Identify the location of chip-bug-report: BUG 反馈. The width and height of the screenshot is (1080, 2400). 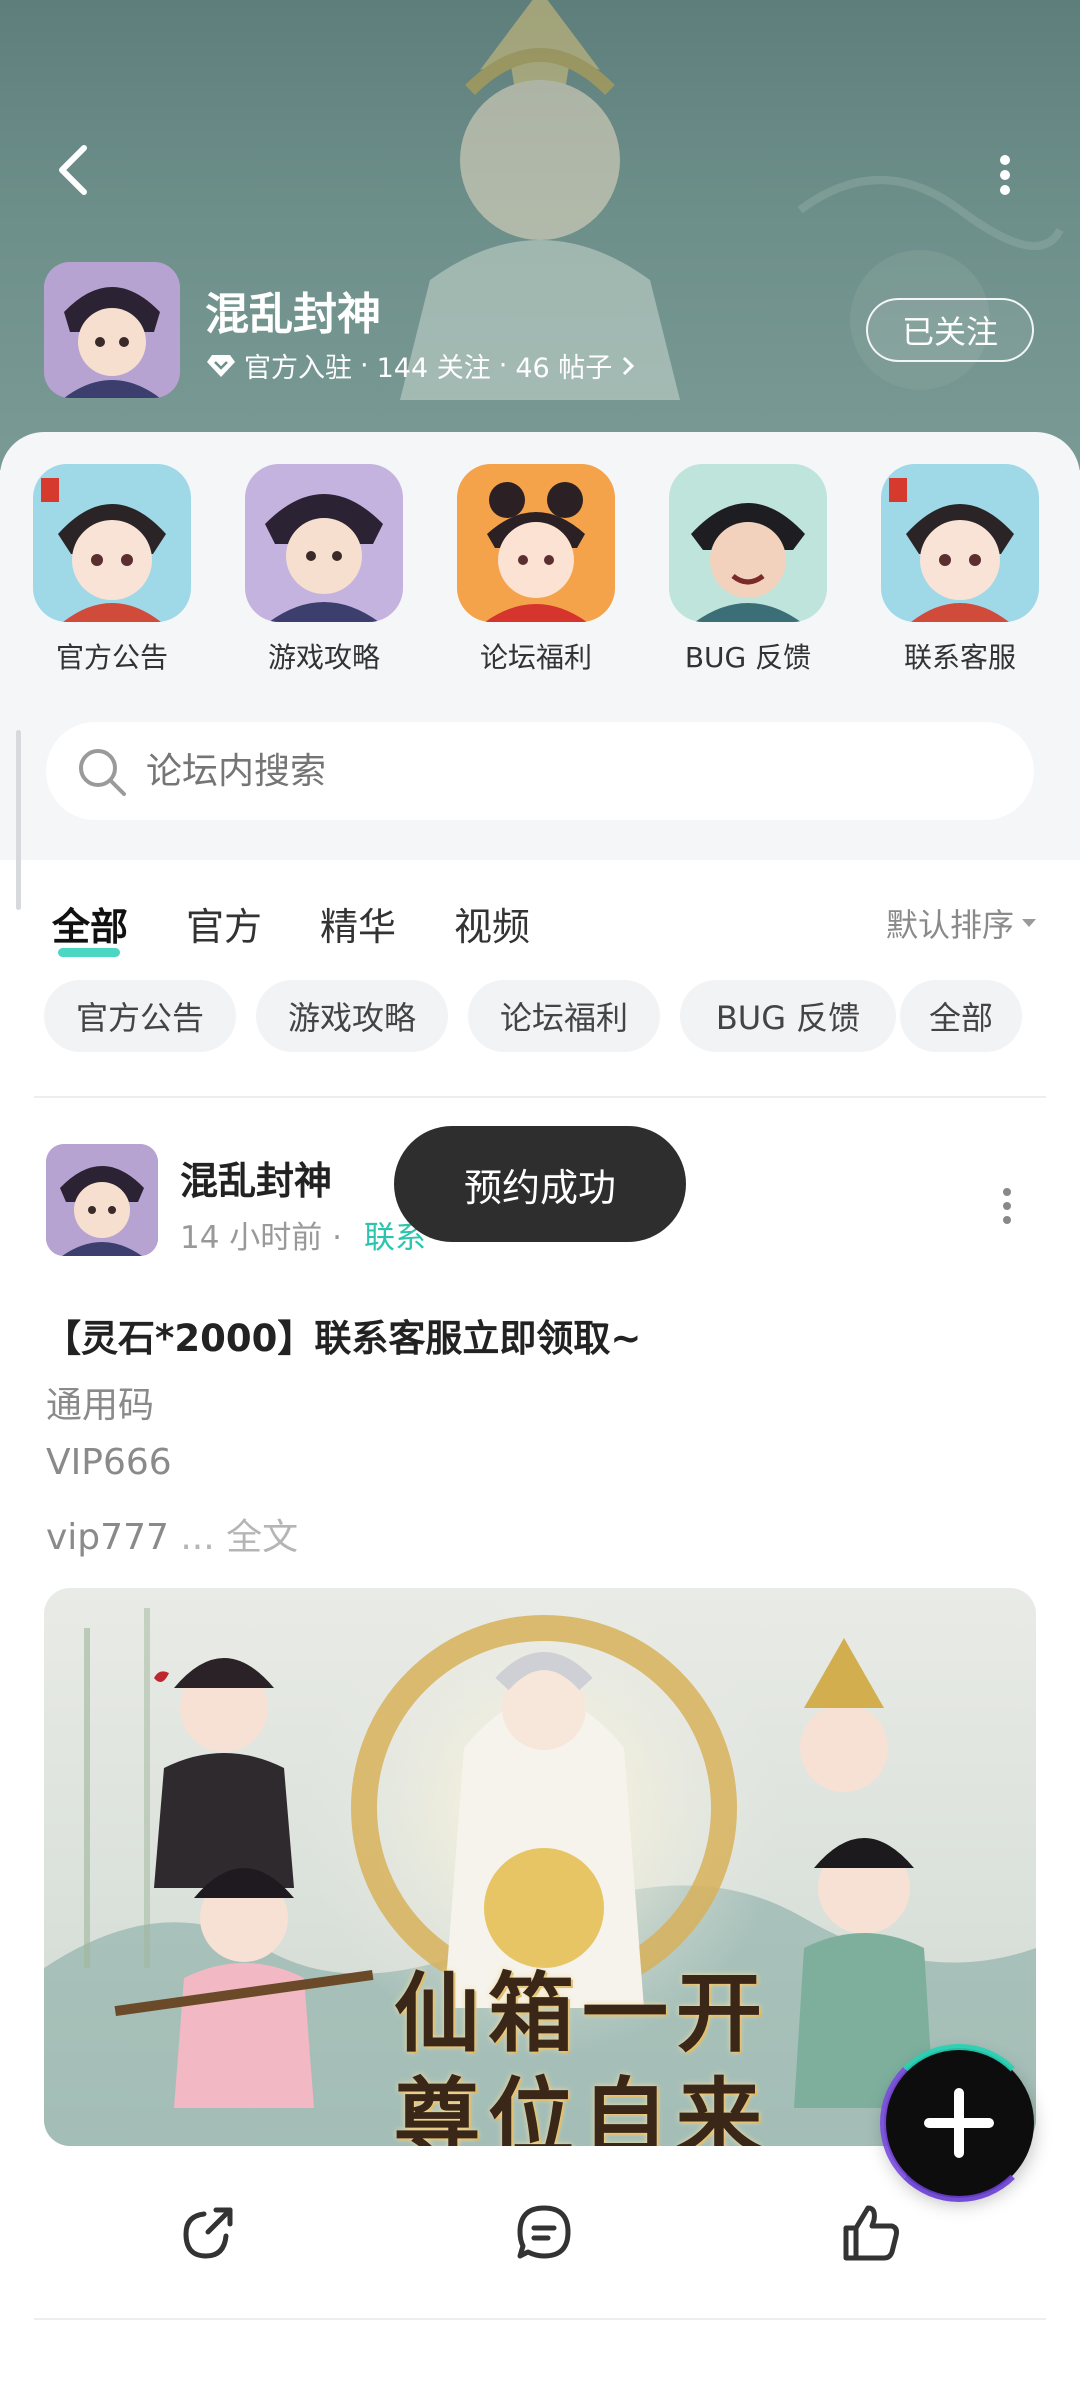
(788, 1016).